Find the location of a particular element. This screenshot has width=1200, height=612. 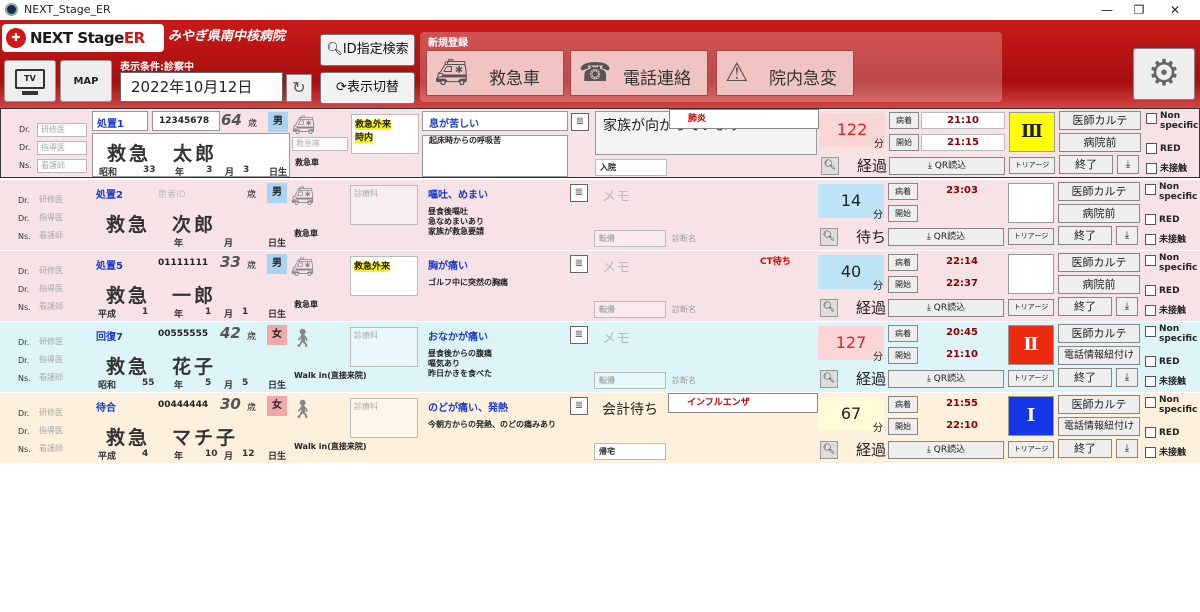

chief-complaint: おなかが痛い is located at coordinates (458, 335).